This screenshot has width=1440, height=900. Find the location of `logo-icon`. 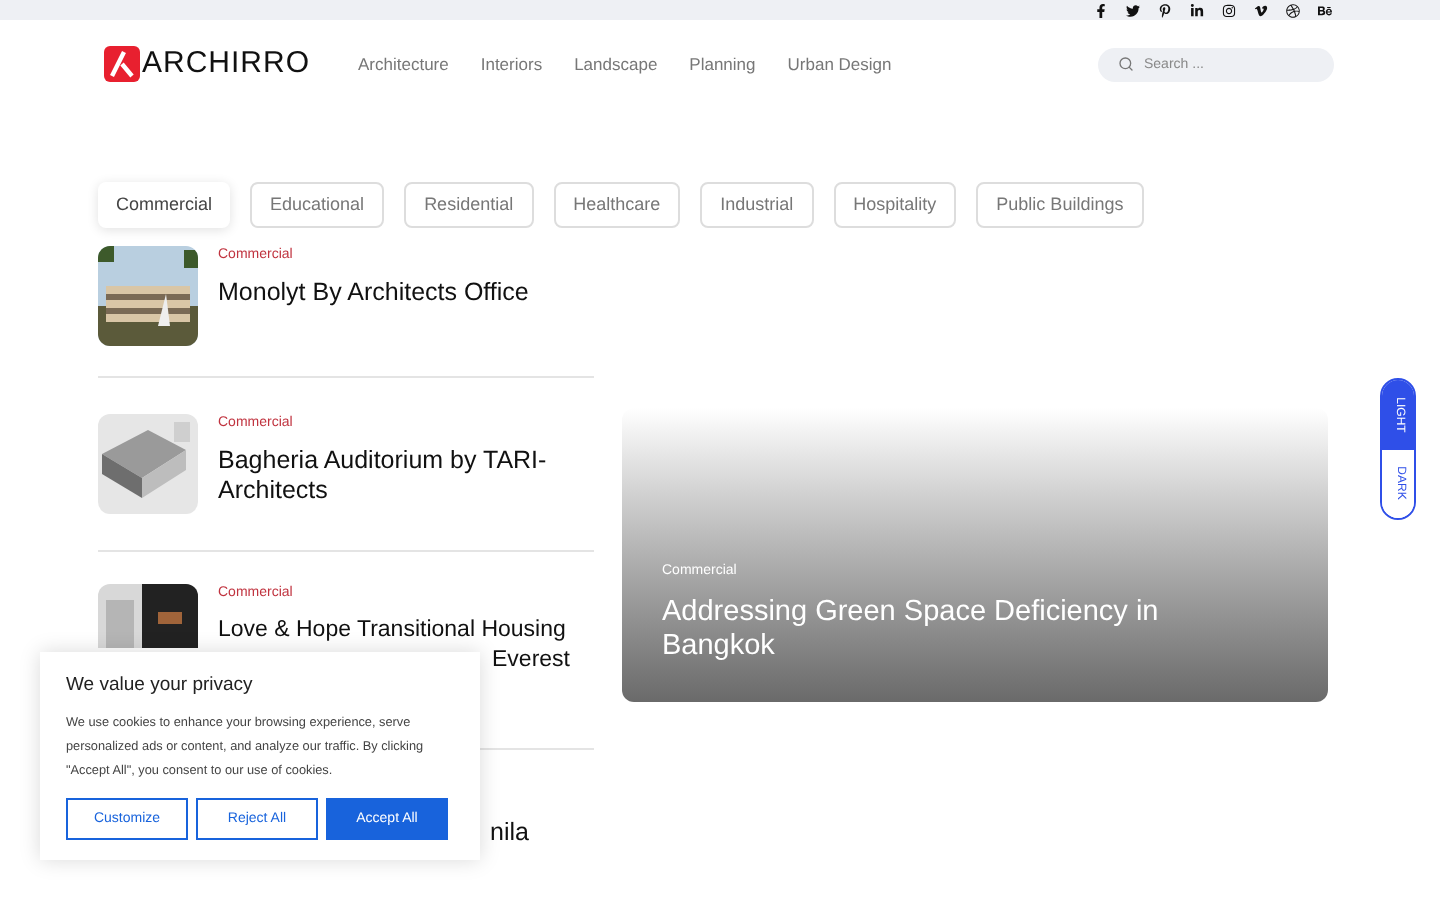

logo-icon is located at coordinates (122, 64).